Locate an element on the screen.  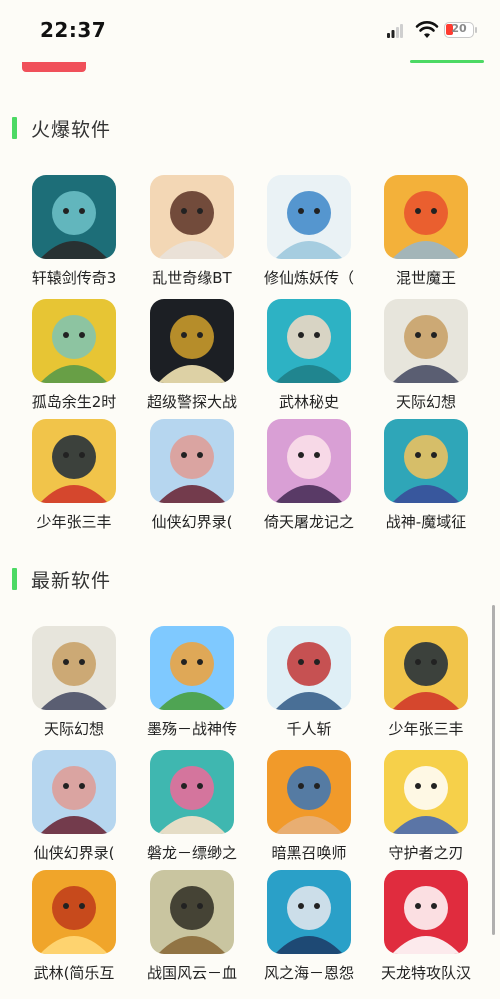
anime-girl-icon is located at coordinates (309, 461).